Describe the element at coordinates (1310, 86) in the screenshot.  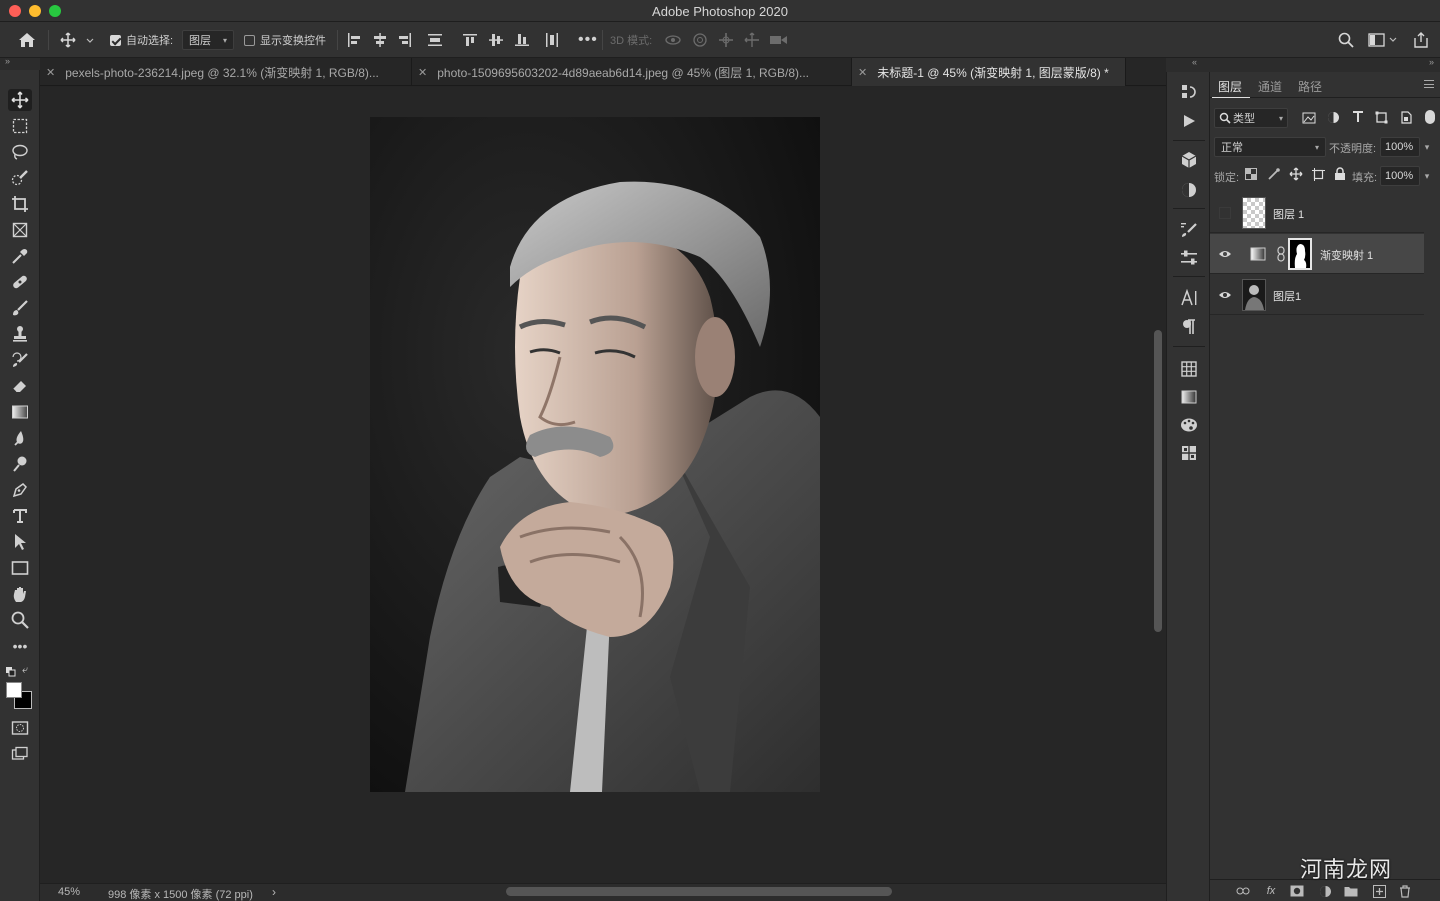
I see `tab-paths: 路径` at that location.